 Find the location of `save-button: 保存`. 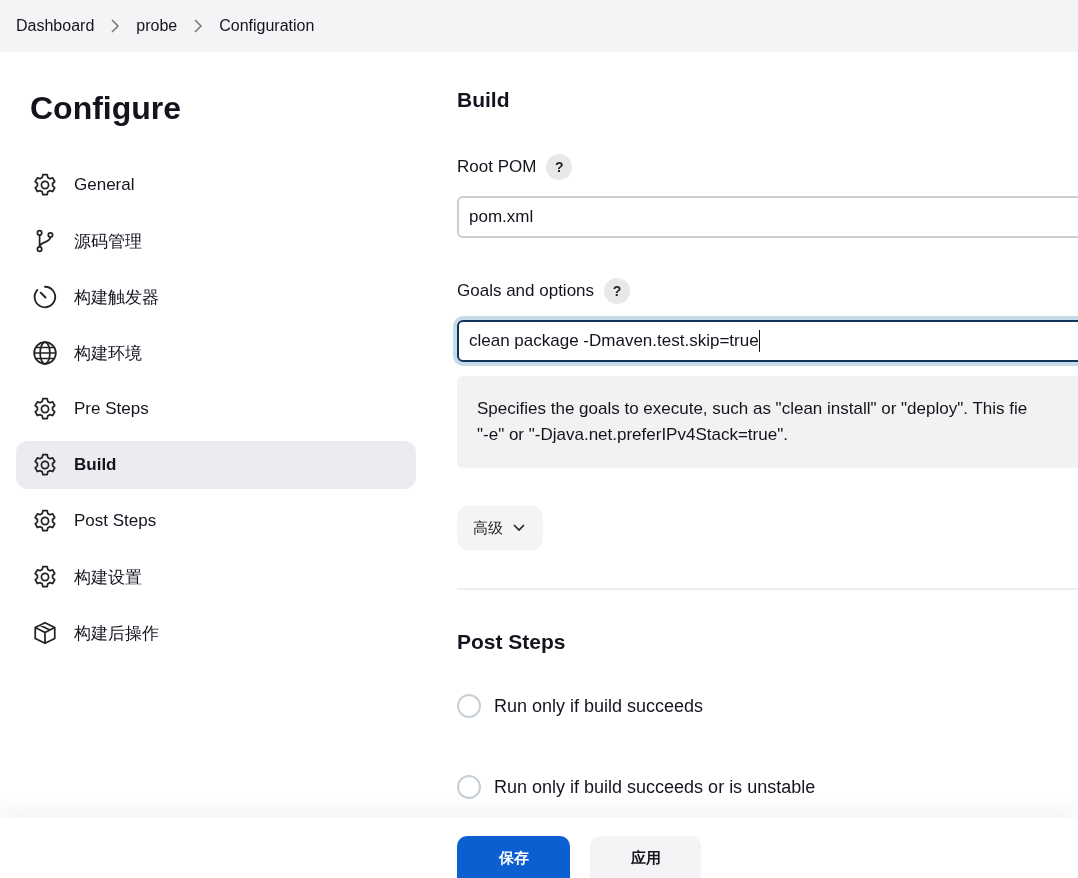

save-button: 保存 is located at coordinates (513, 857).